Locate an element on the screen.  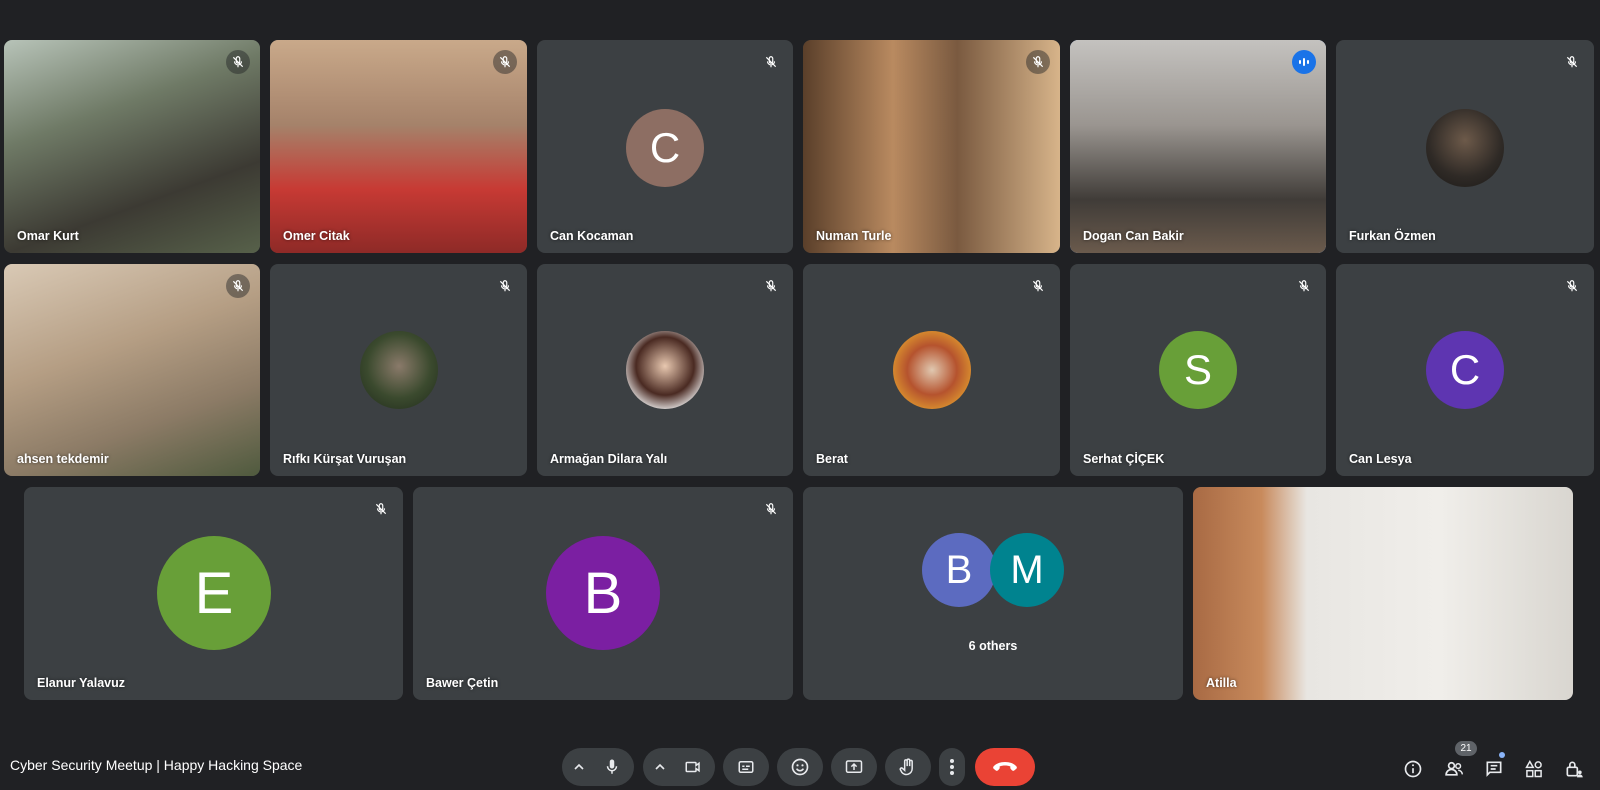
participant-name: Omar Kurt is located at coordinates (48, 236).